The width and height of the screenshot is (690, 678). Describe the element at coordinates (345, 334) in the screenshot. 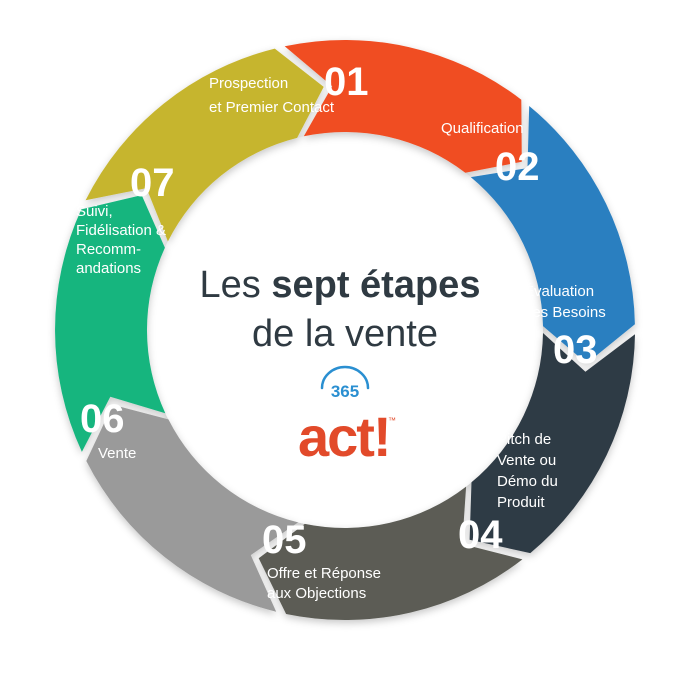

I see `diagram-title-line-2: de la vente` at that location.